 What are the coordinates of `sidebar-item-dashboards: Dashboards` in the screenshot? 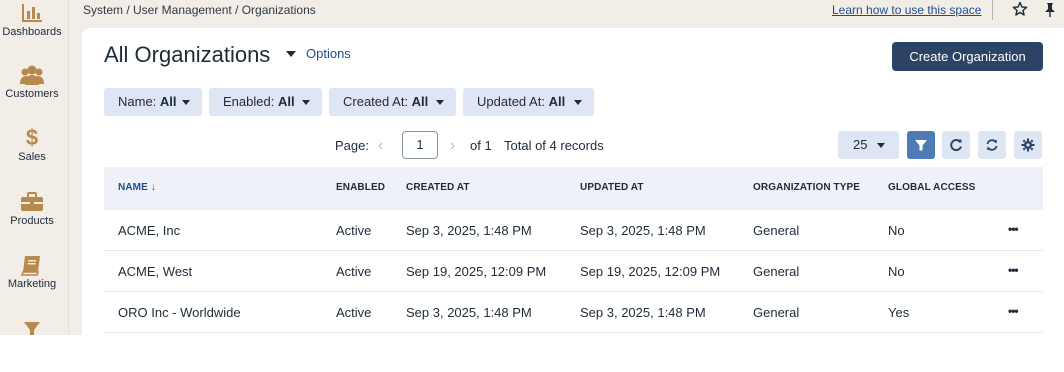 It's located at (32, 20).